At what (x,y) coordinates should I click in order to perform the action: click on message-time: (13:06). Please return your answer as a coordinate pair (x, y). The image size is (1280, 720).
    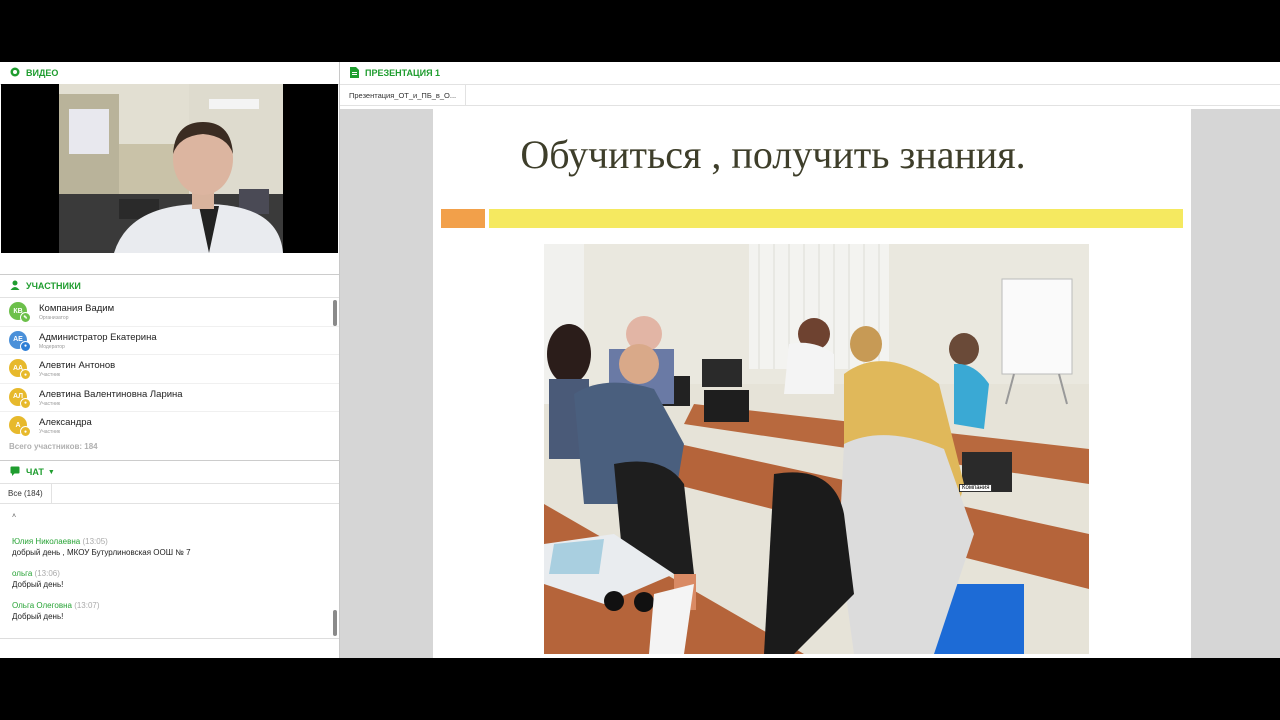
    Looking at the image, I should click on (47, 573).